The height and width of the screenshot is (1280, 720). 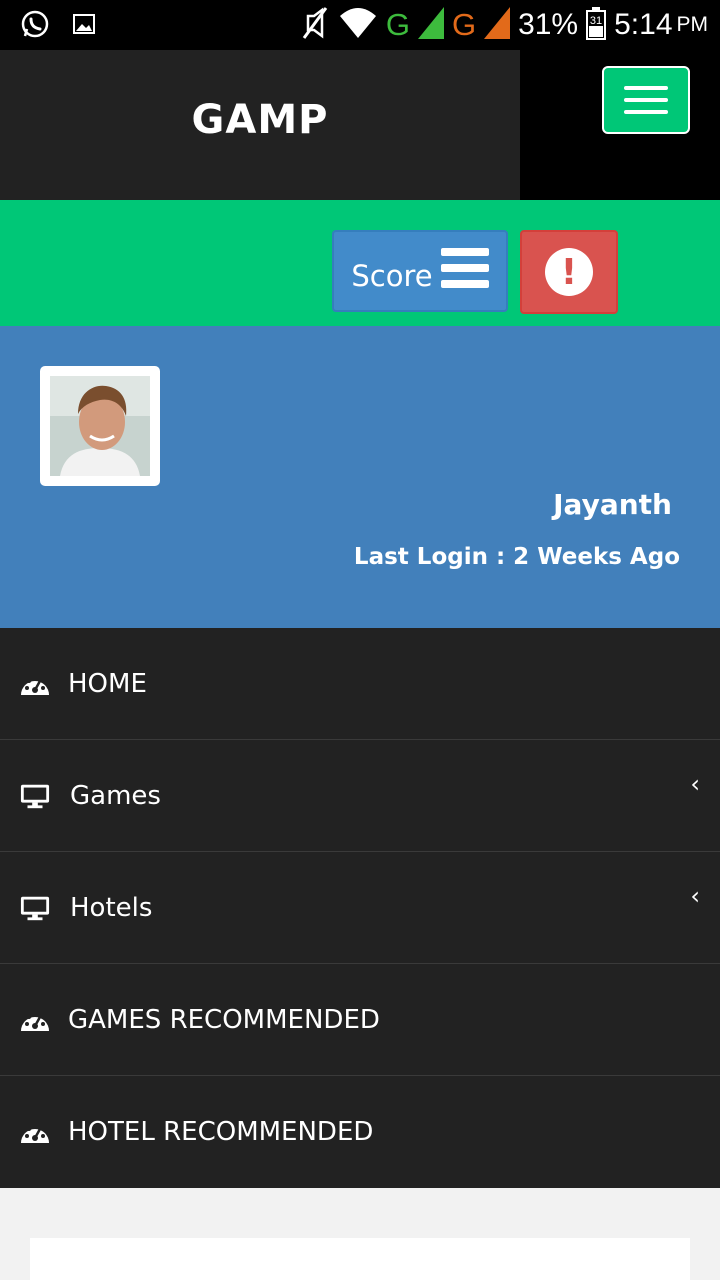 I want to click on last-login-text: Last Login : 2 Weeks Ago, so click(x=516, y=557).